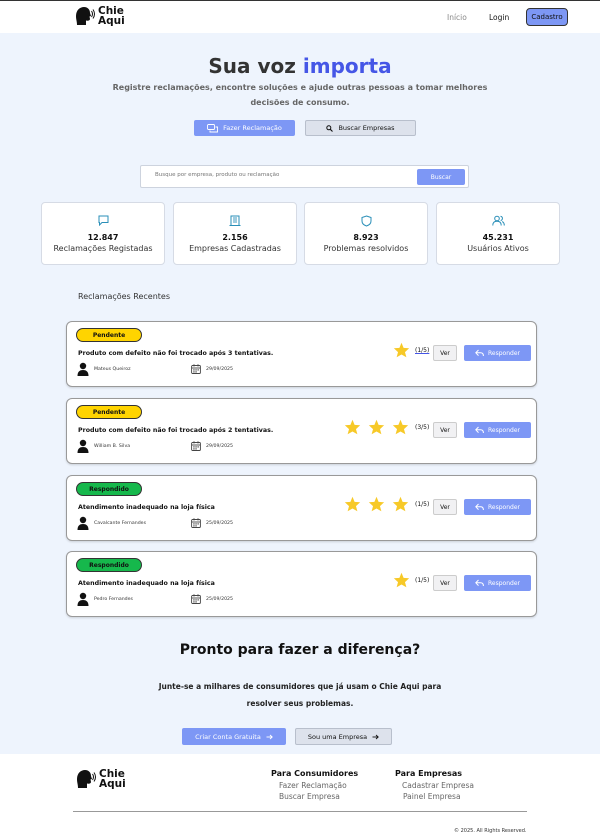 This screenshot has width=600, height=837. I want to click on complaint-user: Pedro Fernandes, so click(105, 599).